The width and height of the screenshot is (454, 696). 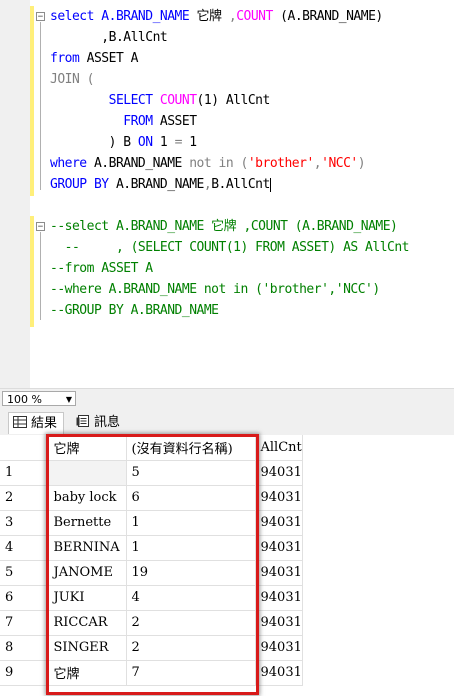 What do you see at coordinates (123, 16) in the screenshot?
I see `code-token: select A.BRAND_NAME` at bounding box center [123, 16].